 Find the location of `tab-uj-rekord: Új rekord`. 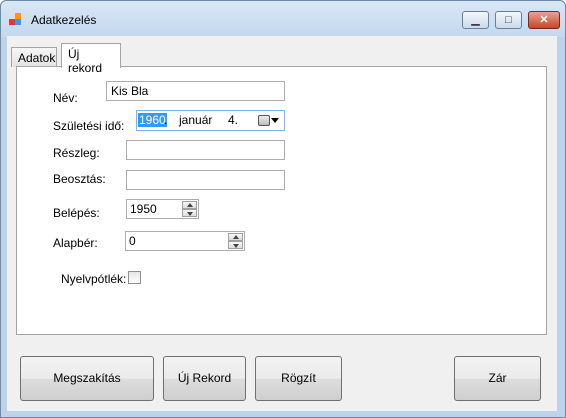

tab-uj-rekord: Új rekord is located at coordinates (91, 59).